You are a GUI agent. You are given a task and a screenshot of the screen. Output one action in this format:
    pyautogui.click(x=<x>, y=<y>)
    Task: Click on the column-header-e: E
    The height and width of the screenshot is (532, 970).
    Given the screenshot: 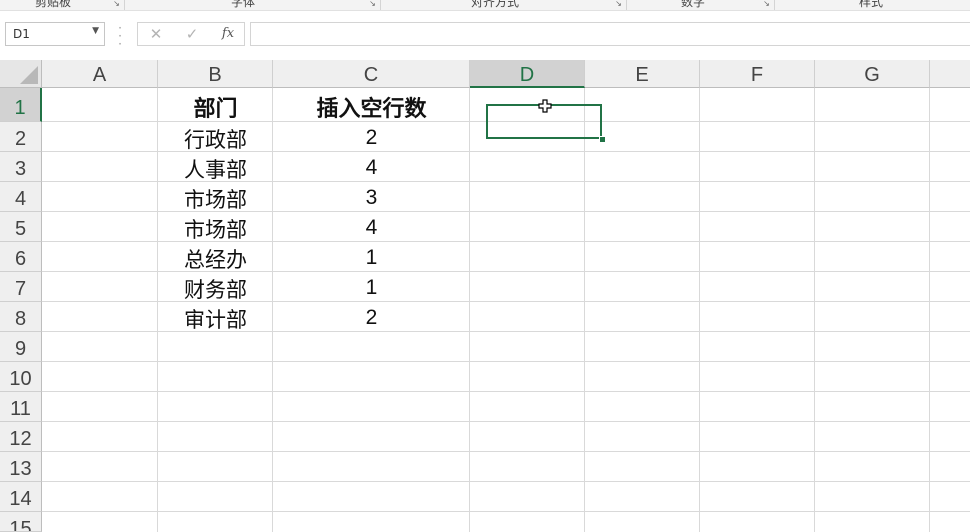 What is the action you would take?
    pyautogui.click(x=642, y=74)
    